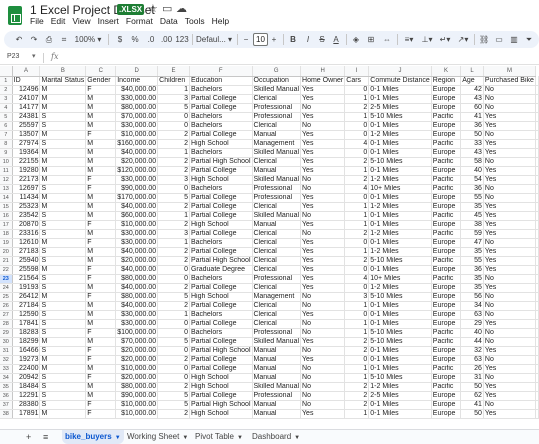  What do you see at coordinates (137, 333) in the screenshot?
I see `cell: $100,000.00` at bounding box center [137, 333].